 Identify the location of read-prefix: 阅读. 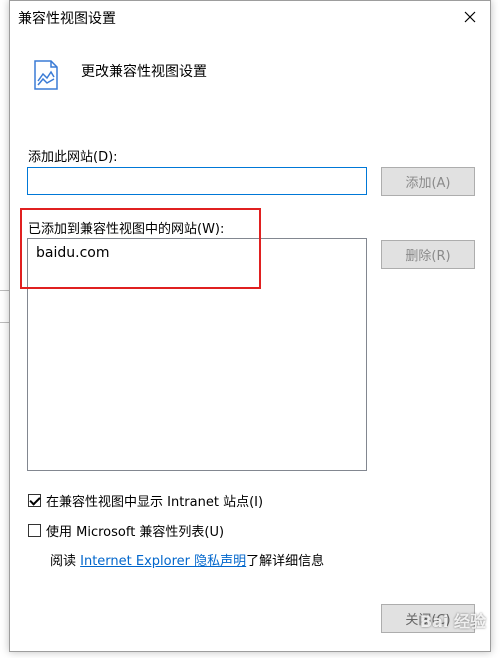
(65, 561).